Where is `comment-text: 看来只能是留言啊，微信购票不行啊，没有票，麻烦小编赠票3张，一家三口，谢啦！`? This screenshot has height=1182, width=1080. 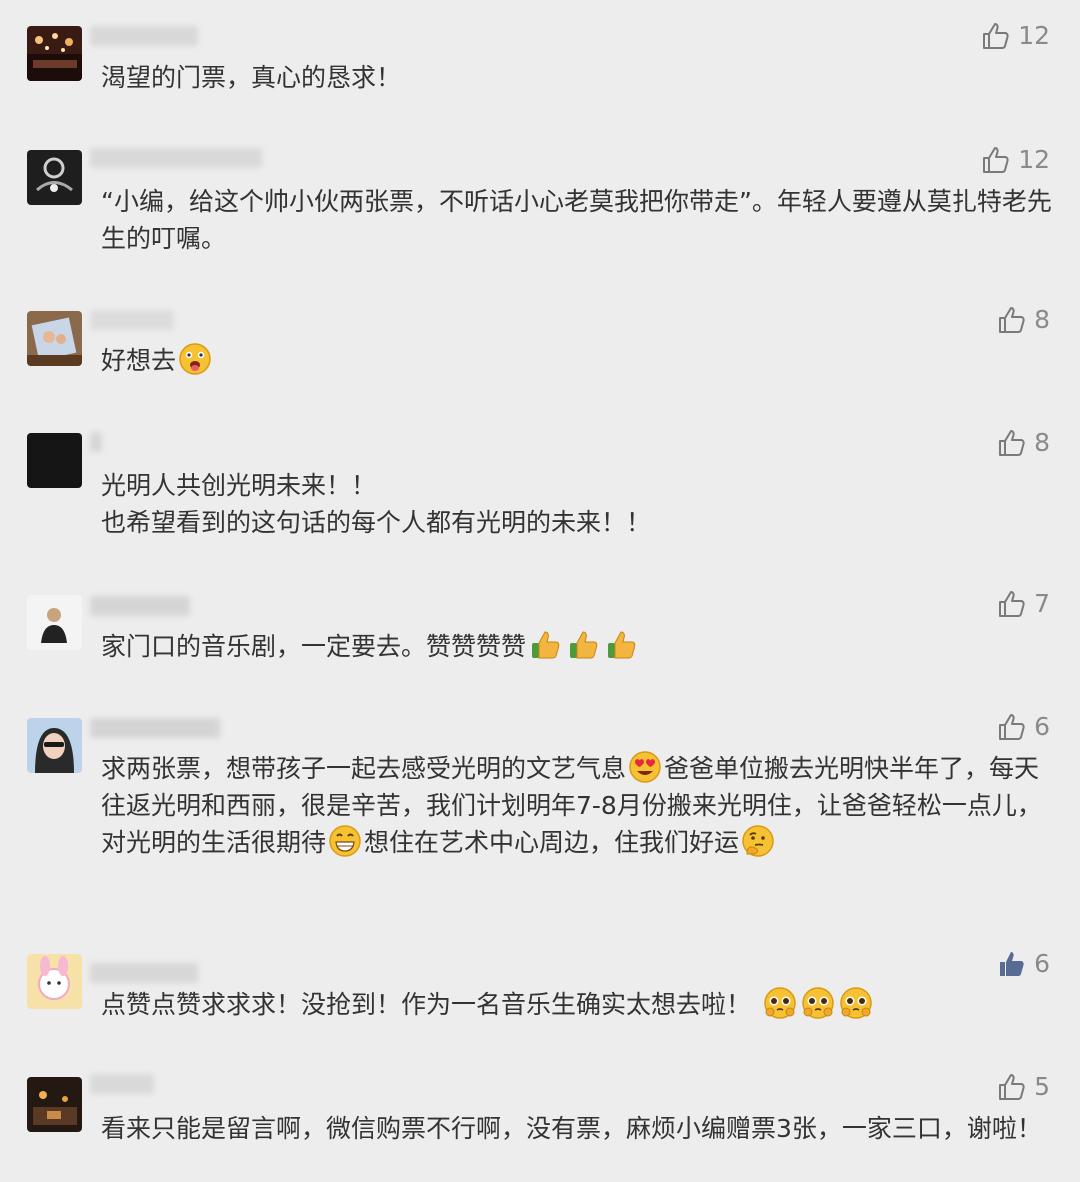 comment-text: 看来只能是留言啊，微信购票不行啊，没有票，麻烦小编赠票3张，一家三口，谢啦！ is located at coordinates (571, 1128).